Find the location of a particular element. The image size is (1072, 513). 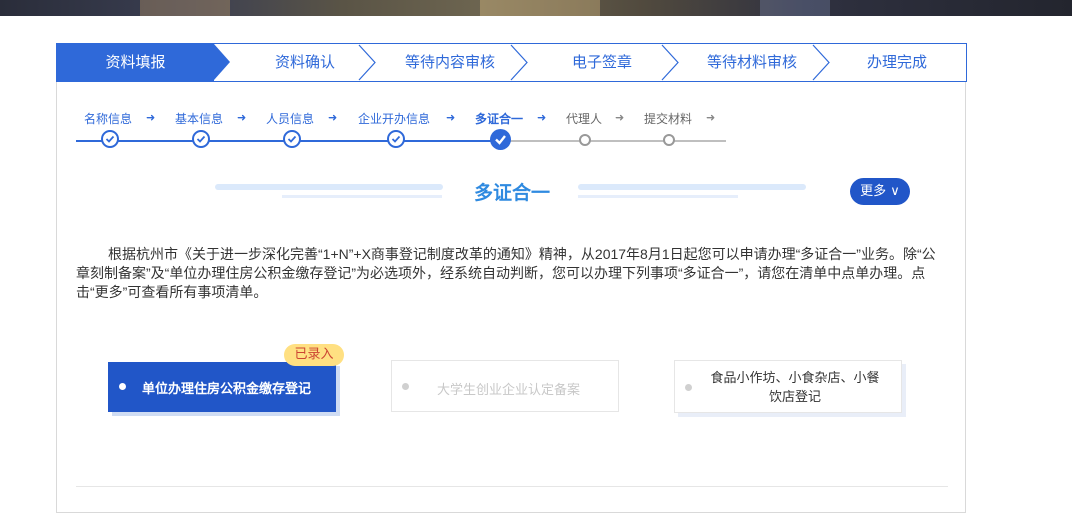

step-active-arrow is located at coordinates (222, 62).